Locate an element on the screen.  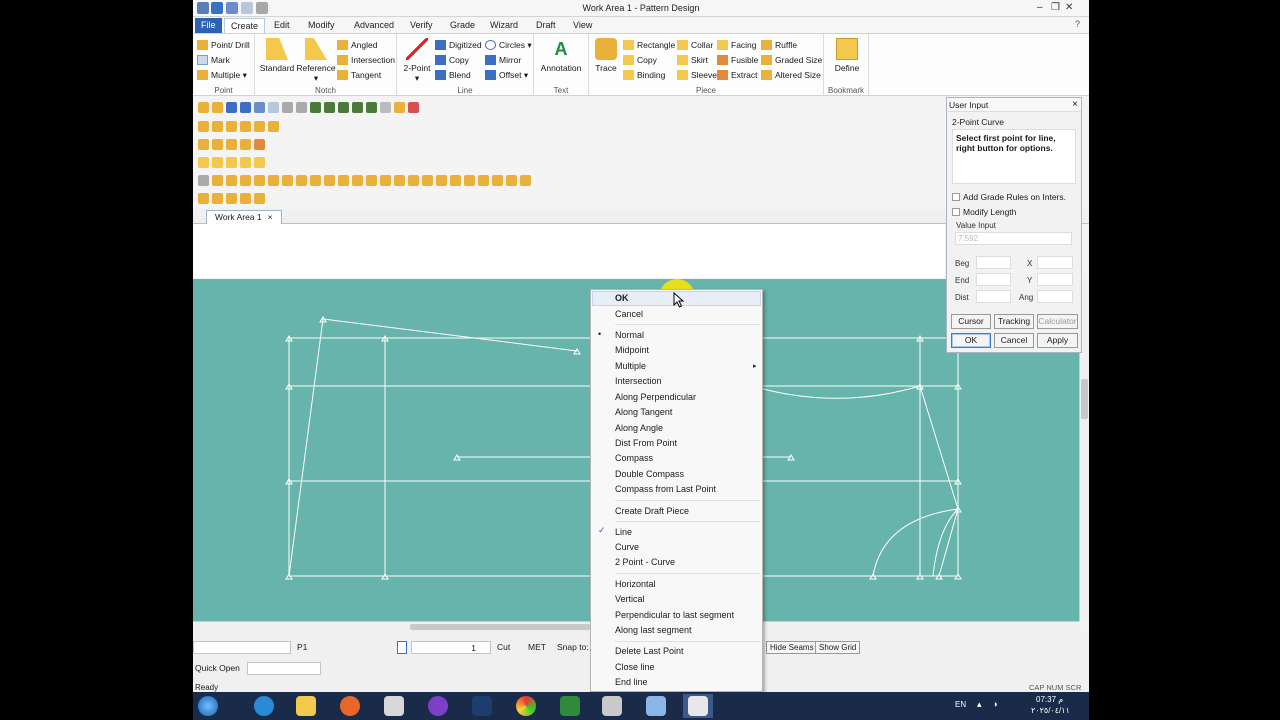
zoom-in-icon is located at coordinates (315, 107).